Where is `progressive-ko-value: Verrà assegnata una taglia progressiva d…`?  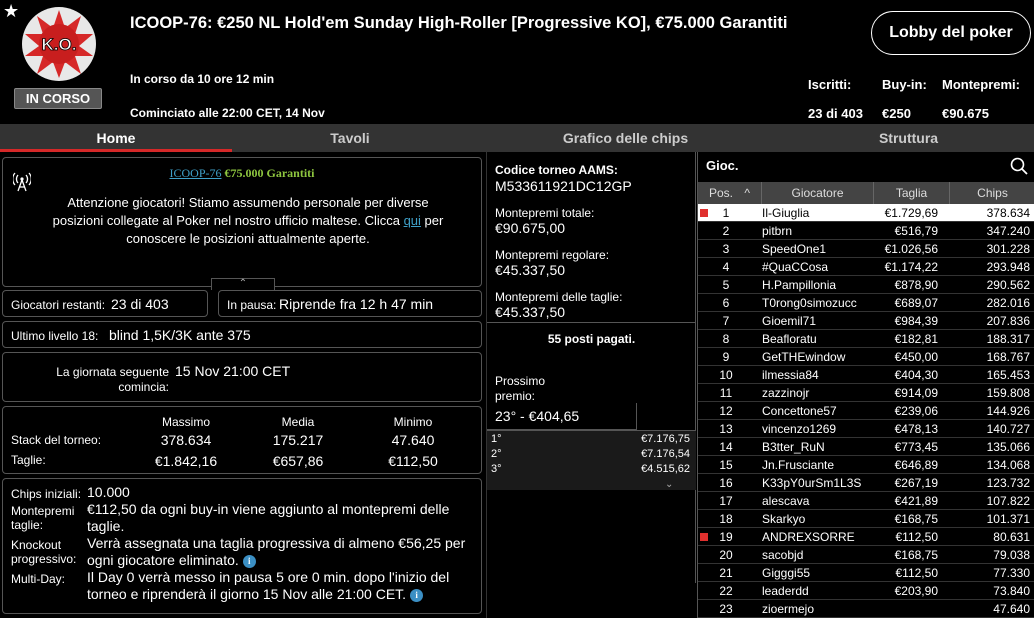 progressive-ko-value: Verrà assegnata una taglia progressiva d… is located at coordinates (282, 552).